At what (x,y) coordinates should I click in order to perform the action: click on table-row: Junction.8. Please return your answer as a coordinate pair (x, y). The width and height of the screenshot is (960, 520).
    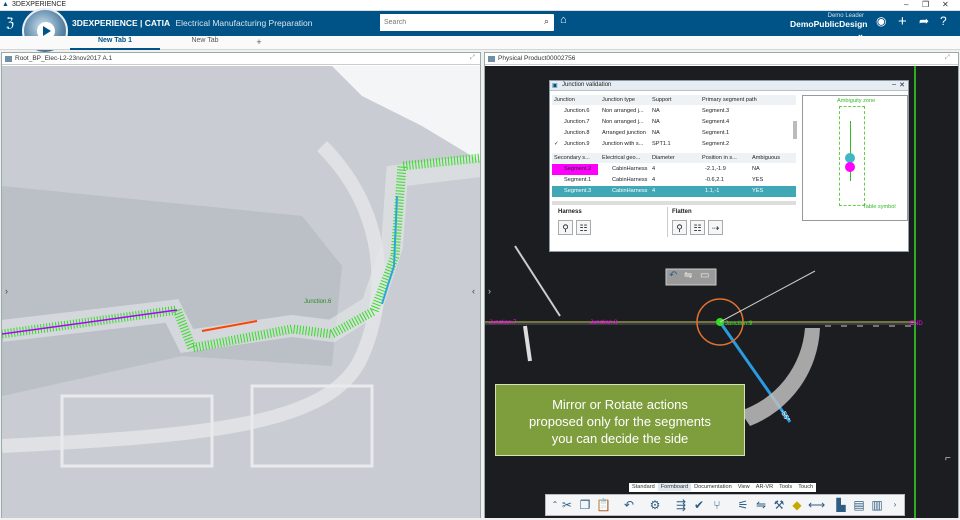
    Looking at the image, I should click on (577, 133).